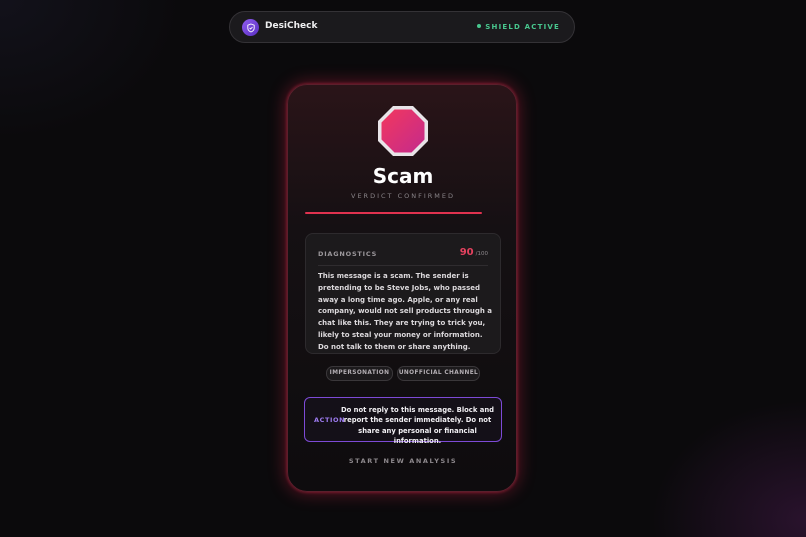 The height and width of the screenshot is (537, 806). I want to click on risk-score: 90/100, so click(474, 252).